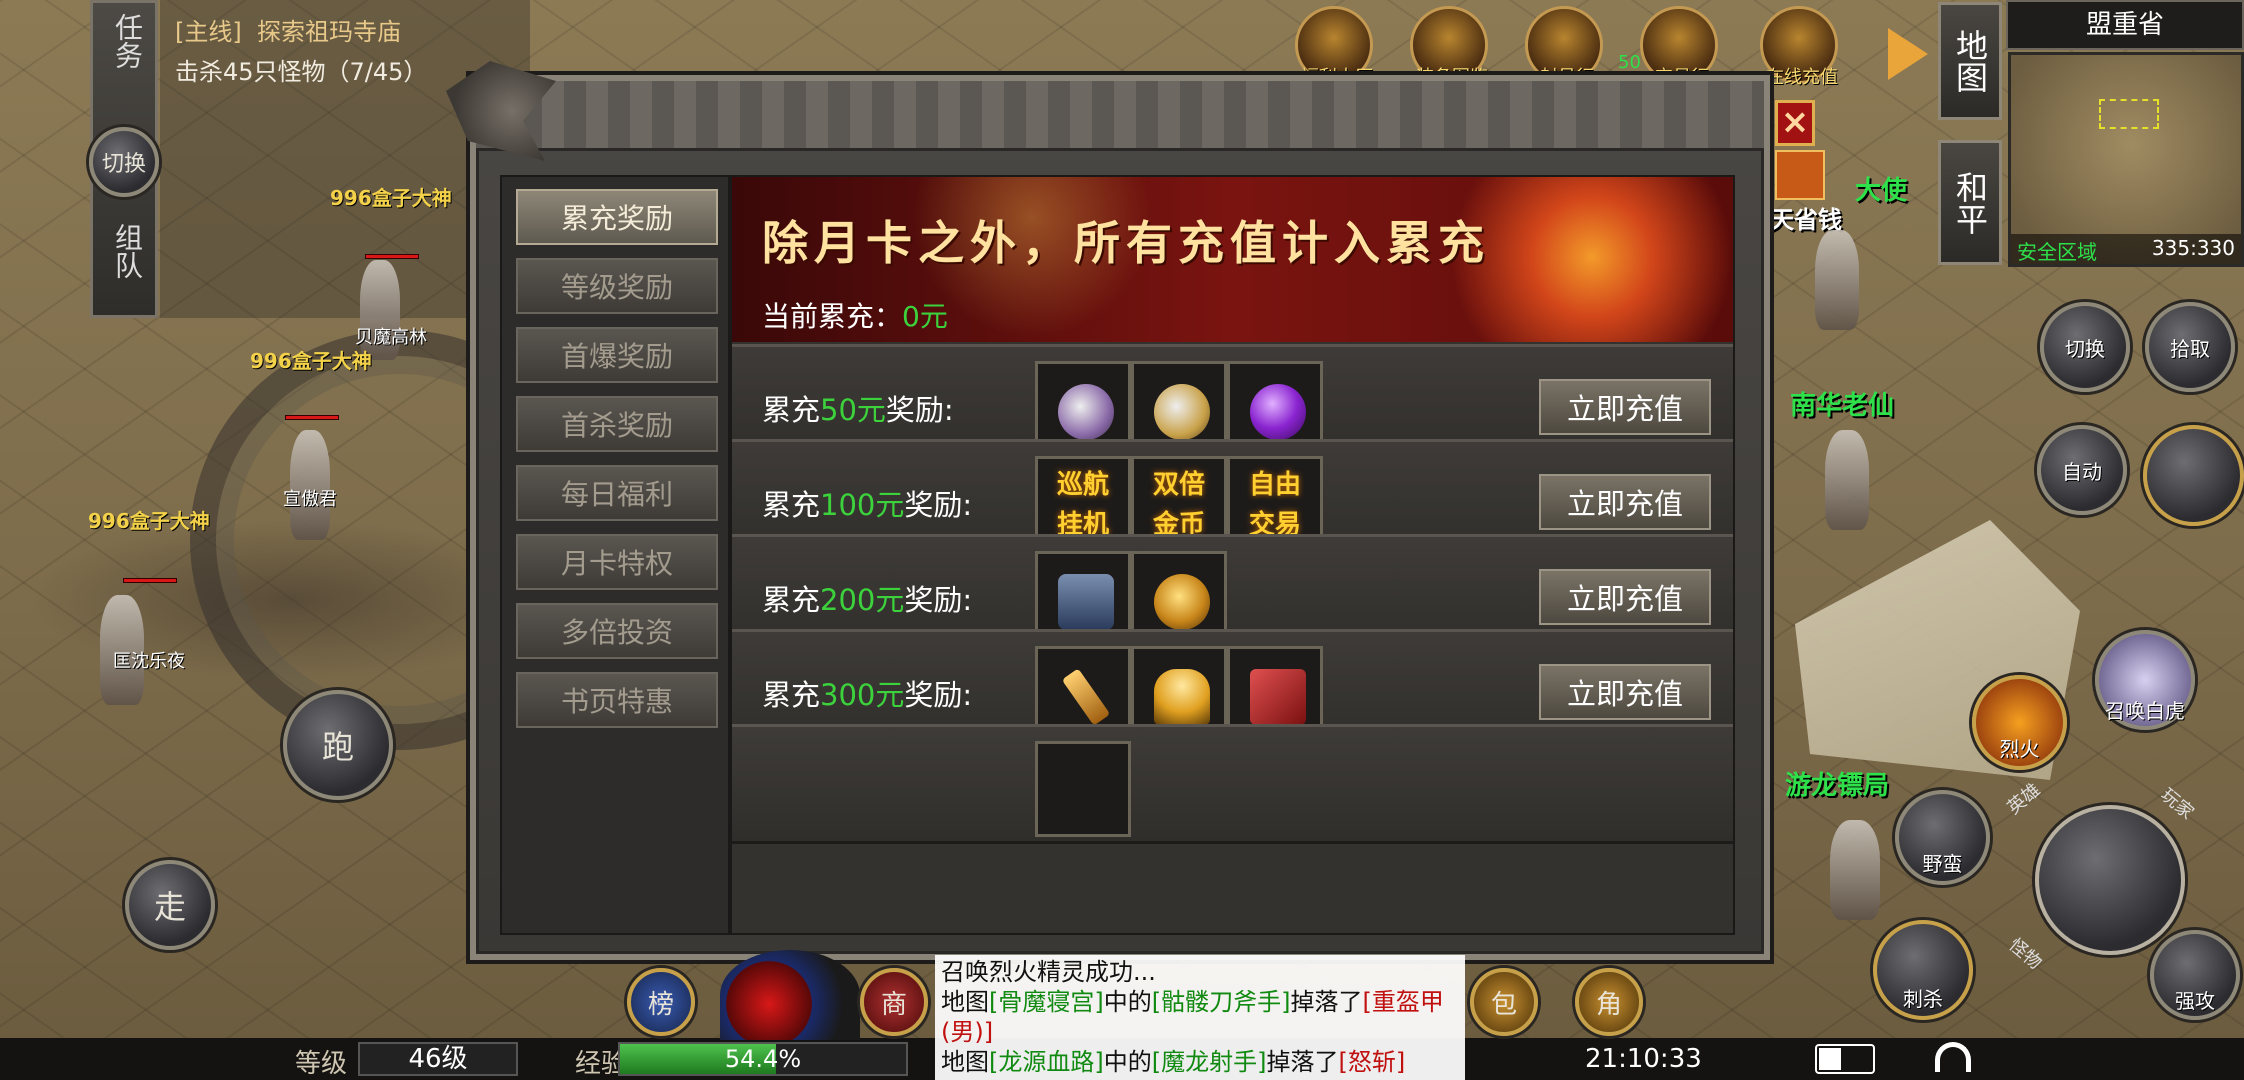 This screenshot has width=2244, height=1080. I want to click on tab-daily-welfare: 每日福利, so click(617, 493).